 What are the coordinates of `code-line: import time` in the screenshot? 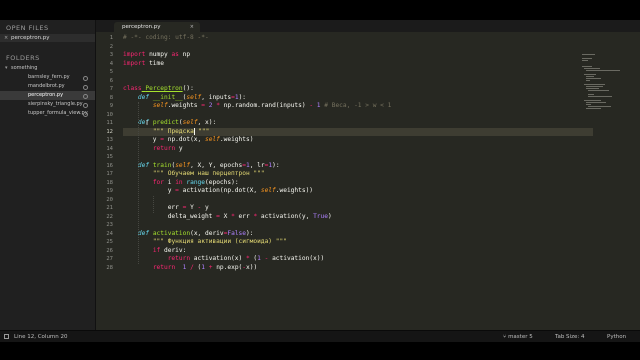 It's located at (143, 64).